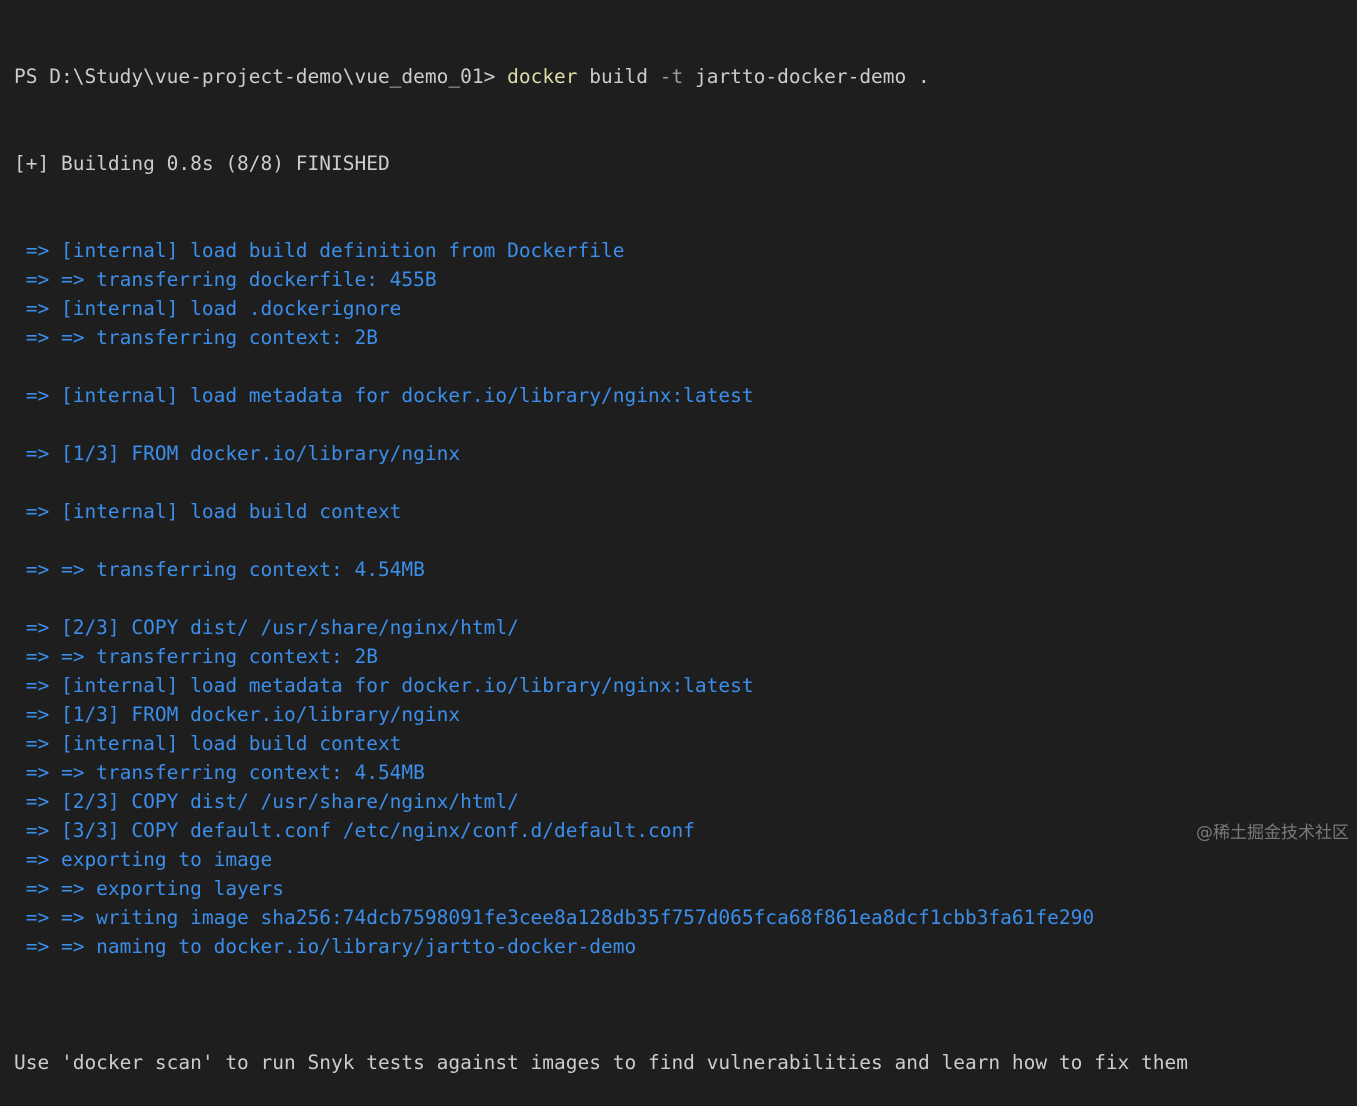 Image resolution: width=1357 pixels, height=1106 pixels. Describe the element at coordinates (143, 859) in the screenshot. I see `build-step-line: => exporting to image` at that location.